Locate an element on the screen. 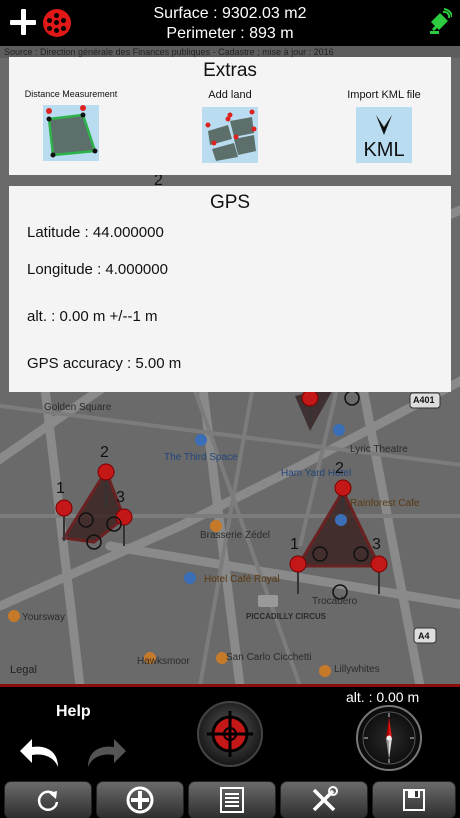  tool-label: Distance Measurement is located at coordinates (71, 94).